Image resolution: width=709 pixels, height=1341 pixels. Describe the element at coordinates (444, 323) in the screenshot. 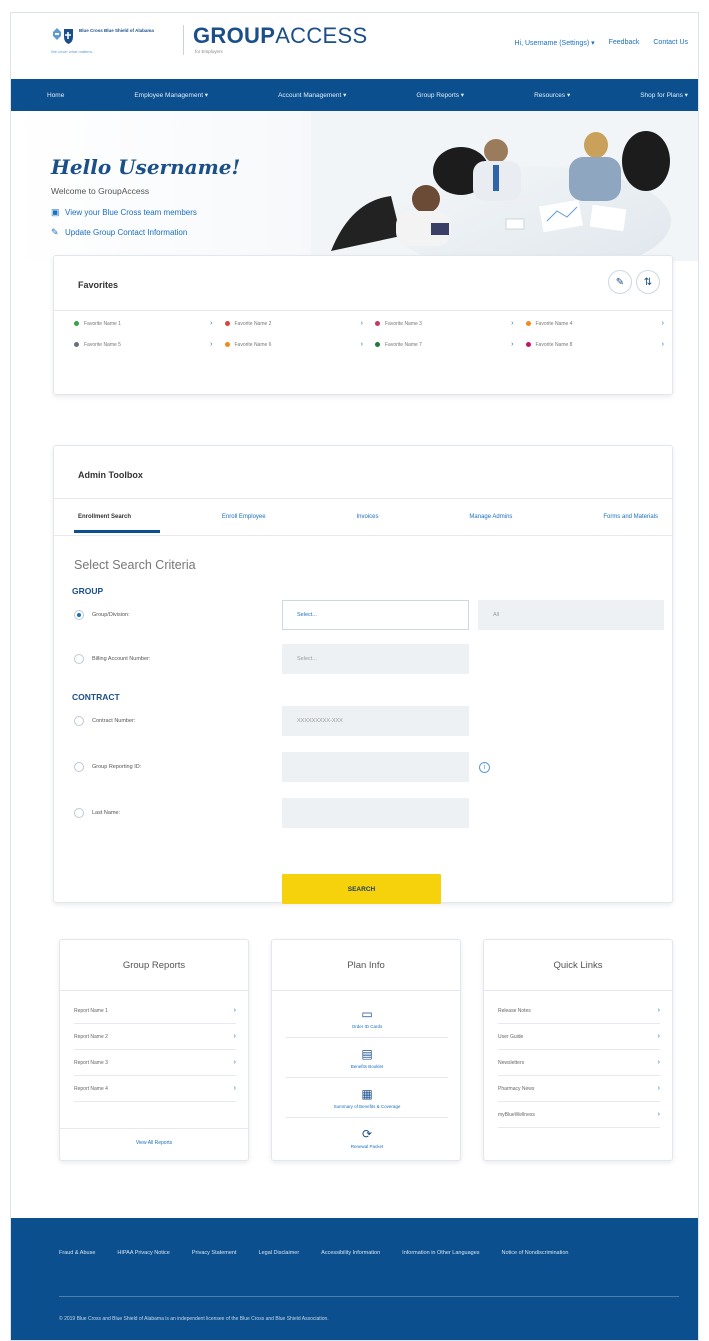

I see `favorite-item: Favorite Name 3 ›` at that location.